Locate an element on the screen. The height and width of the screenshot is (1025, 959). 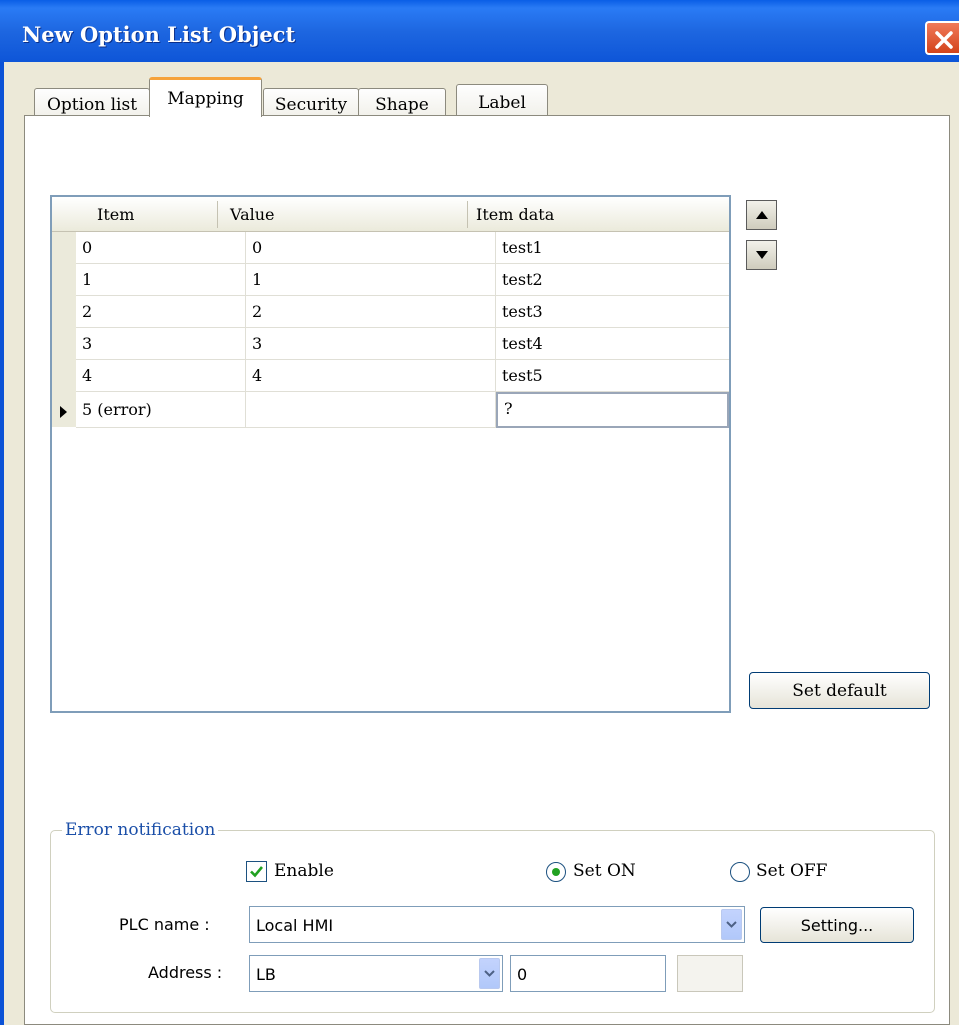
cell-item-data-editor: ? is located at coordinates (612, 410).